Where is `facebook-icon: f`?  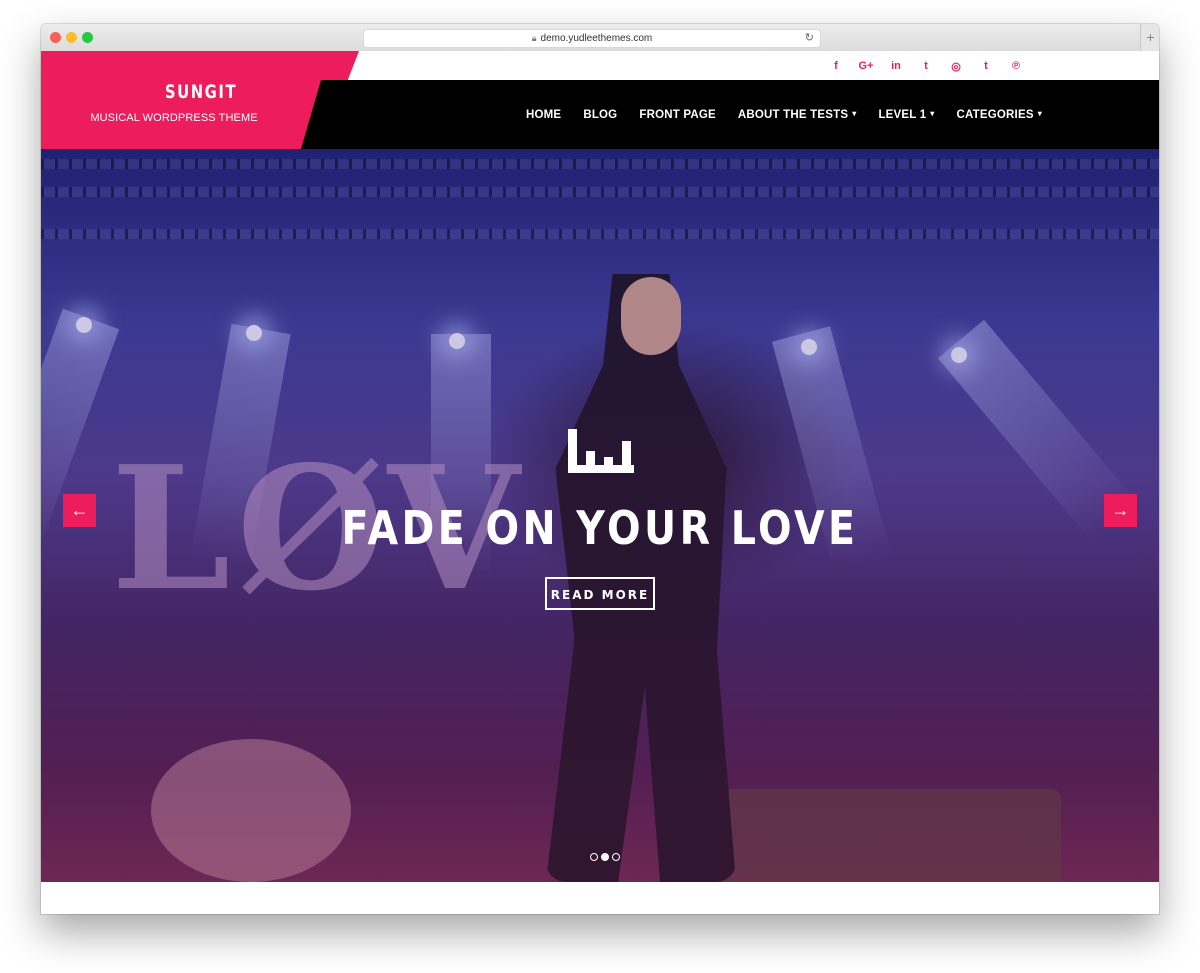 facebook-icon: f is located at coordinates (836, 66).